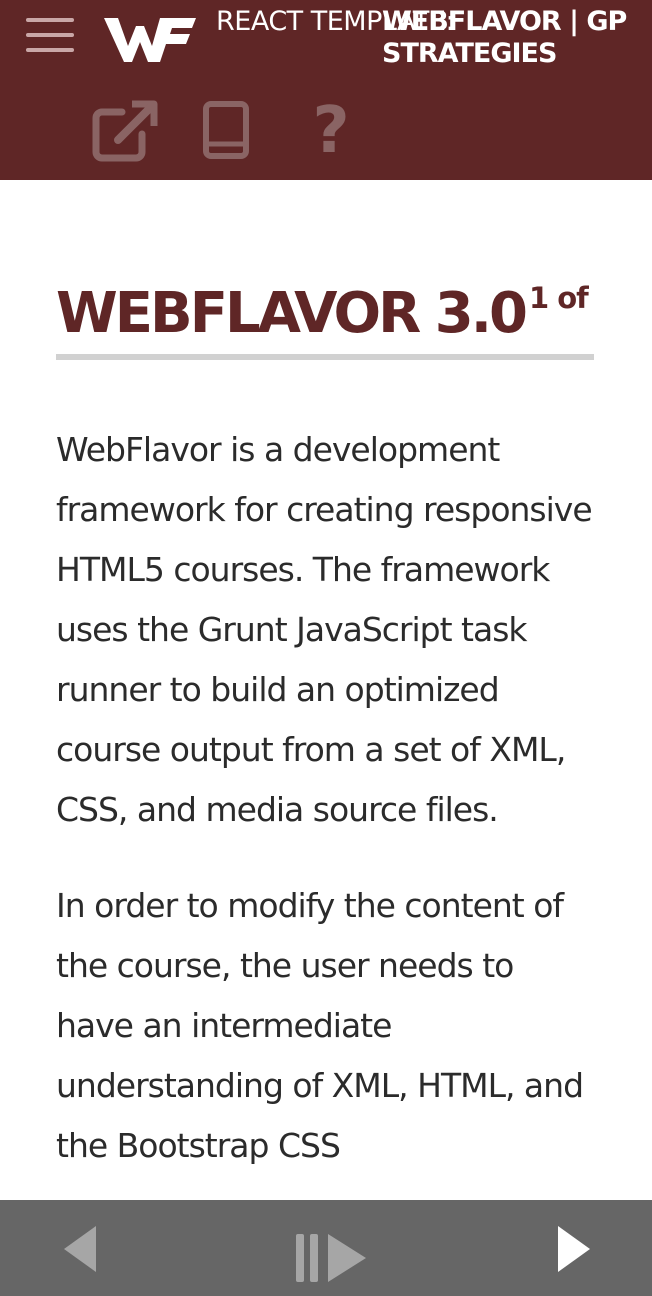  I want to click on help-icon: ?, so click(331, 131).